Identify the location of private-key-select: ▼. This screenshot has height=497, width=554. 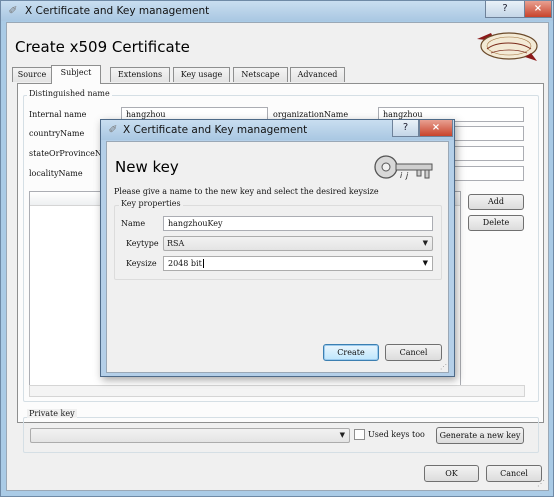
(190, 435).